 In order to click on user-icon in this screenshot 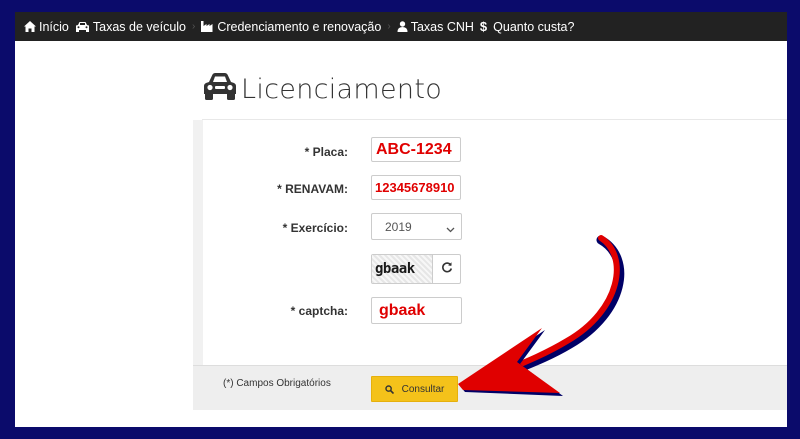, I will do `click(402, 26)`.